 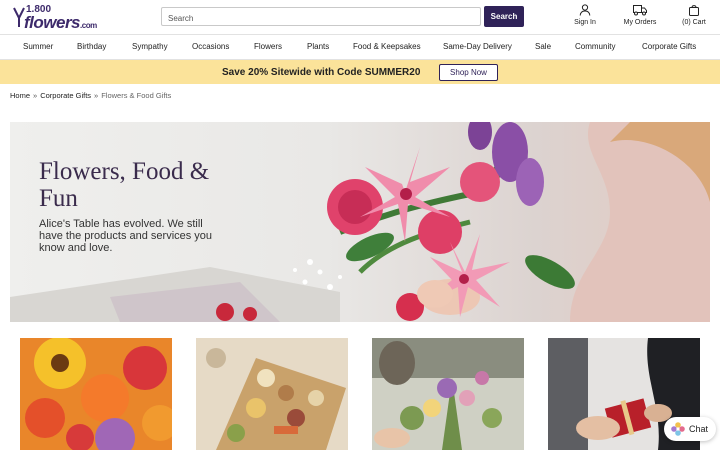 I want to click on nav-item-food-keepsakes: Food & Keepsakes, so click(x=387, y=46).